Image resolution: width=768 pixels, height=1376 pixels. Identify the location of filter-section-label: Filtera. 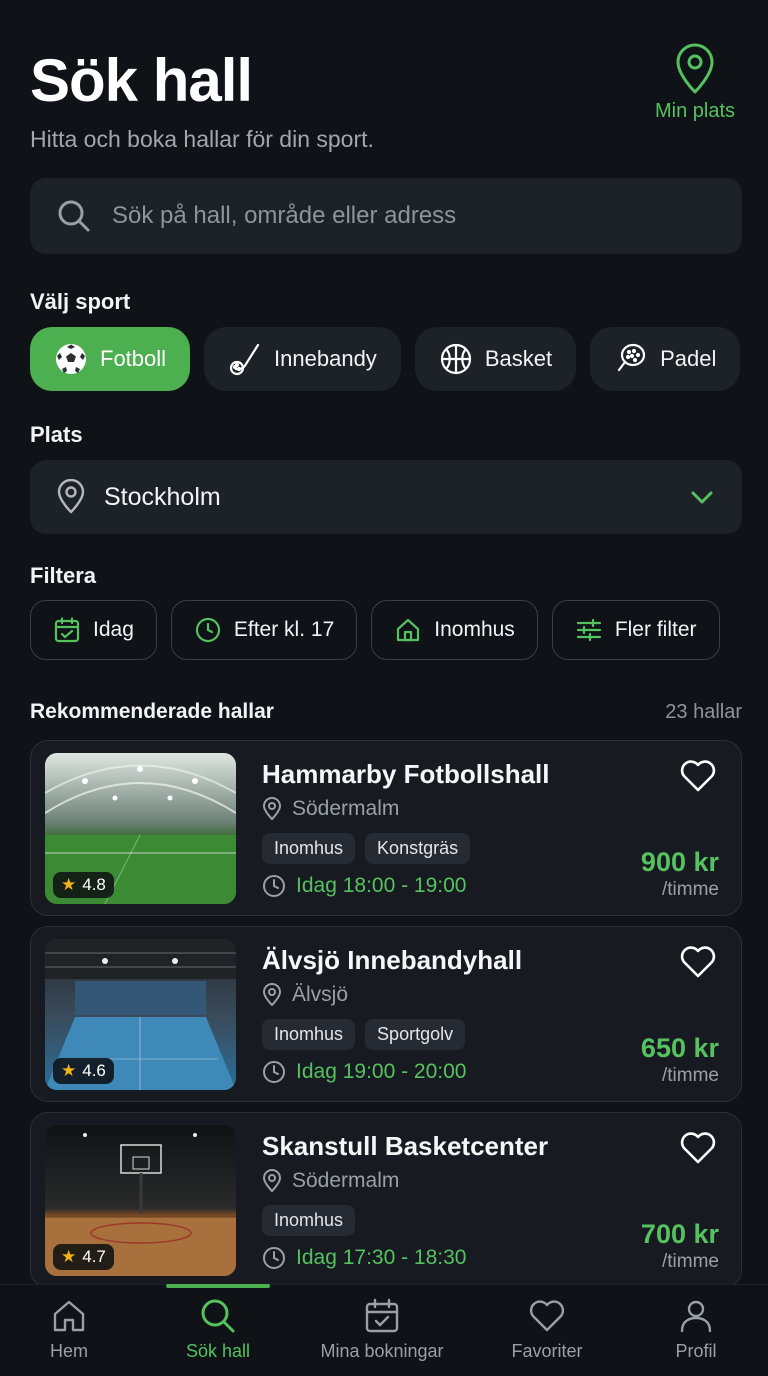
(63, 575).